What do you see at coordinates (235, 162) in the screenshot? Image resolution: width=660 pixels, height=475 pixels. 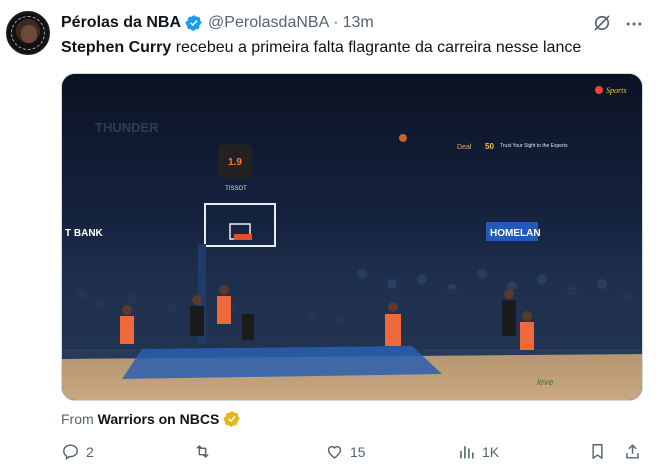 I see `shot-clock-value: 1.9` at bounding box center [235, 162].